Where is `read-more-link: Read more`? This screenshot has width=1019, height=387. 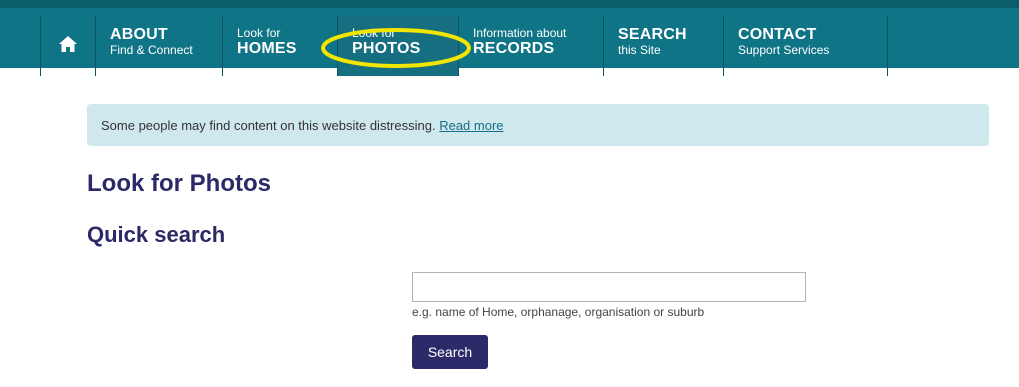
read-more-link: Read more is located at coordinates (471, 125).